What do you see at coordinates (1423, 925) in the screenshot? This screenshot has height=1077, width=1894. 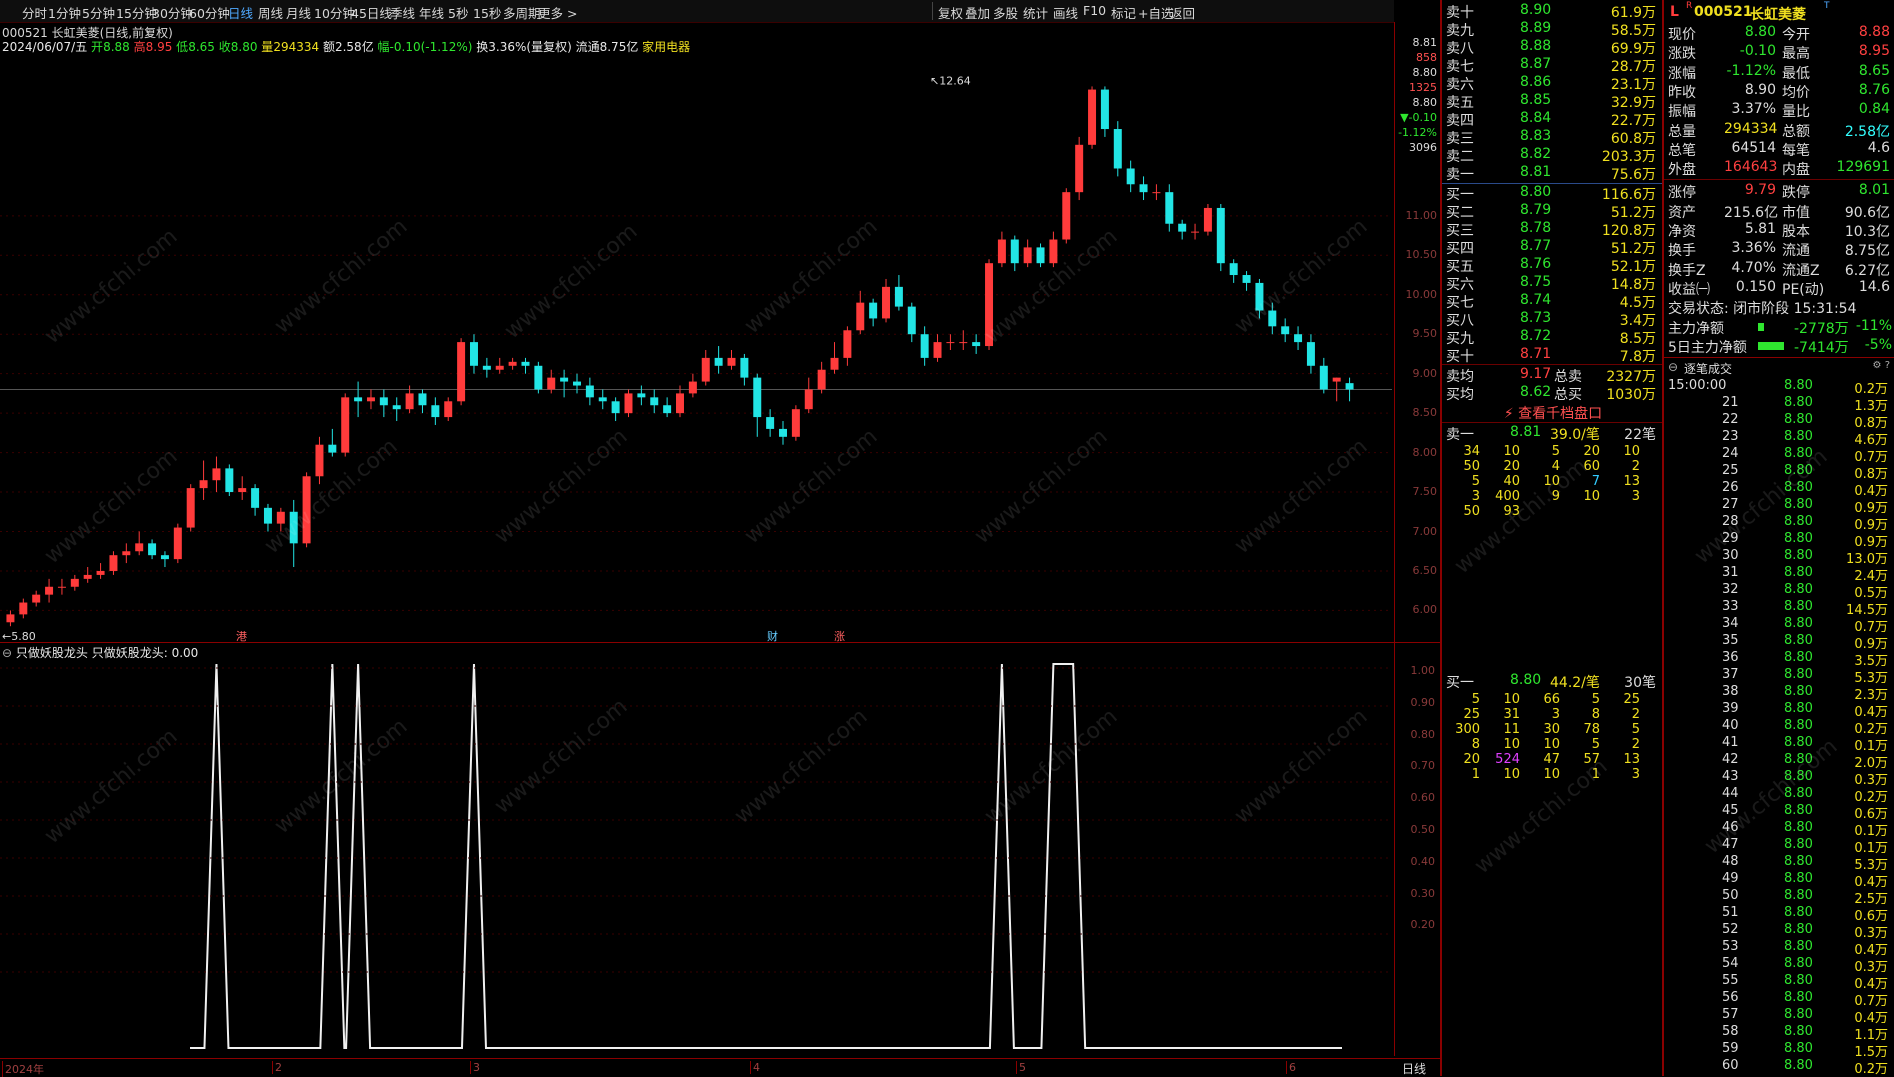 I see `sub-axis-tick-8: 0.20` at bounding box center [1423, 925].